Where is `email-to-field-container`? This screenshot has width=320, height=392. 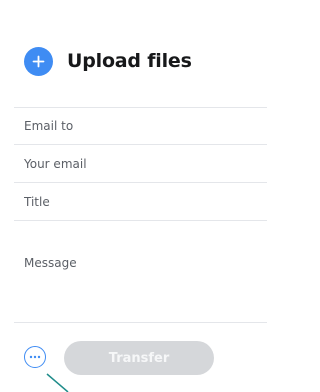
email-to-field-container is located at coordinates (140, 126).